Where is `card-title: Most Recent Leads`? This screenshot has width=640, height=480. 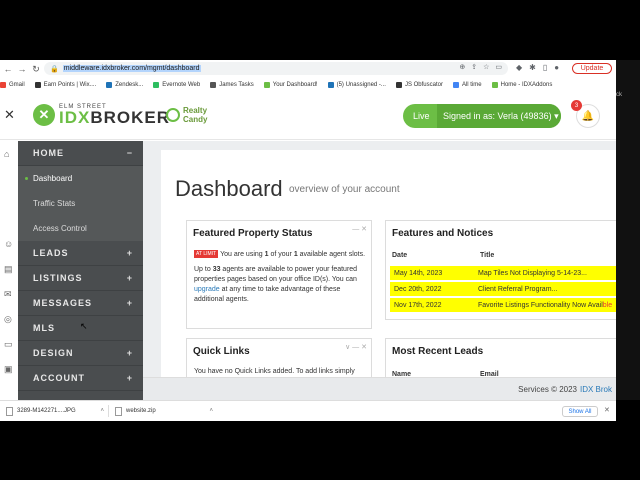 card-title: Most Recent Leads is located at coordinates (438, 351).